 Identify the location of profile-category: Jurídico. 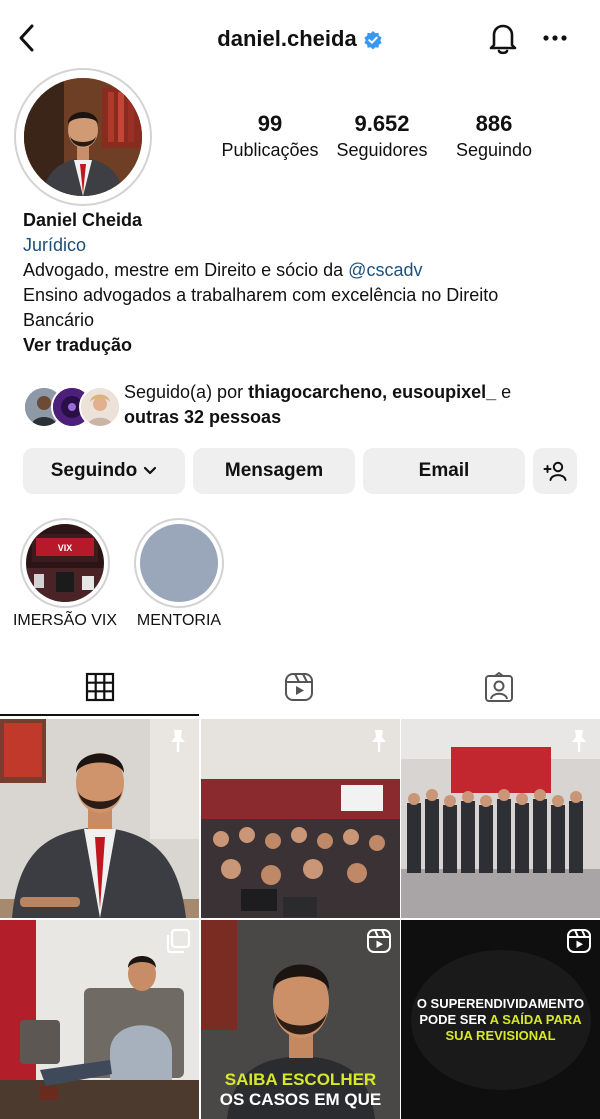
(303, 245).